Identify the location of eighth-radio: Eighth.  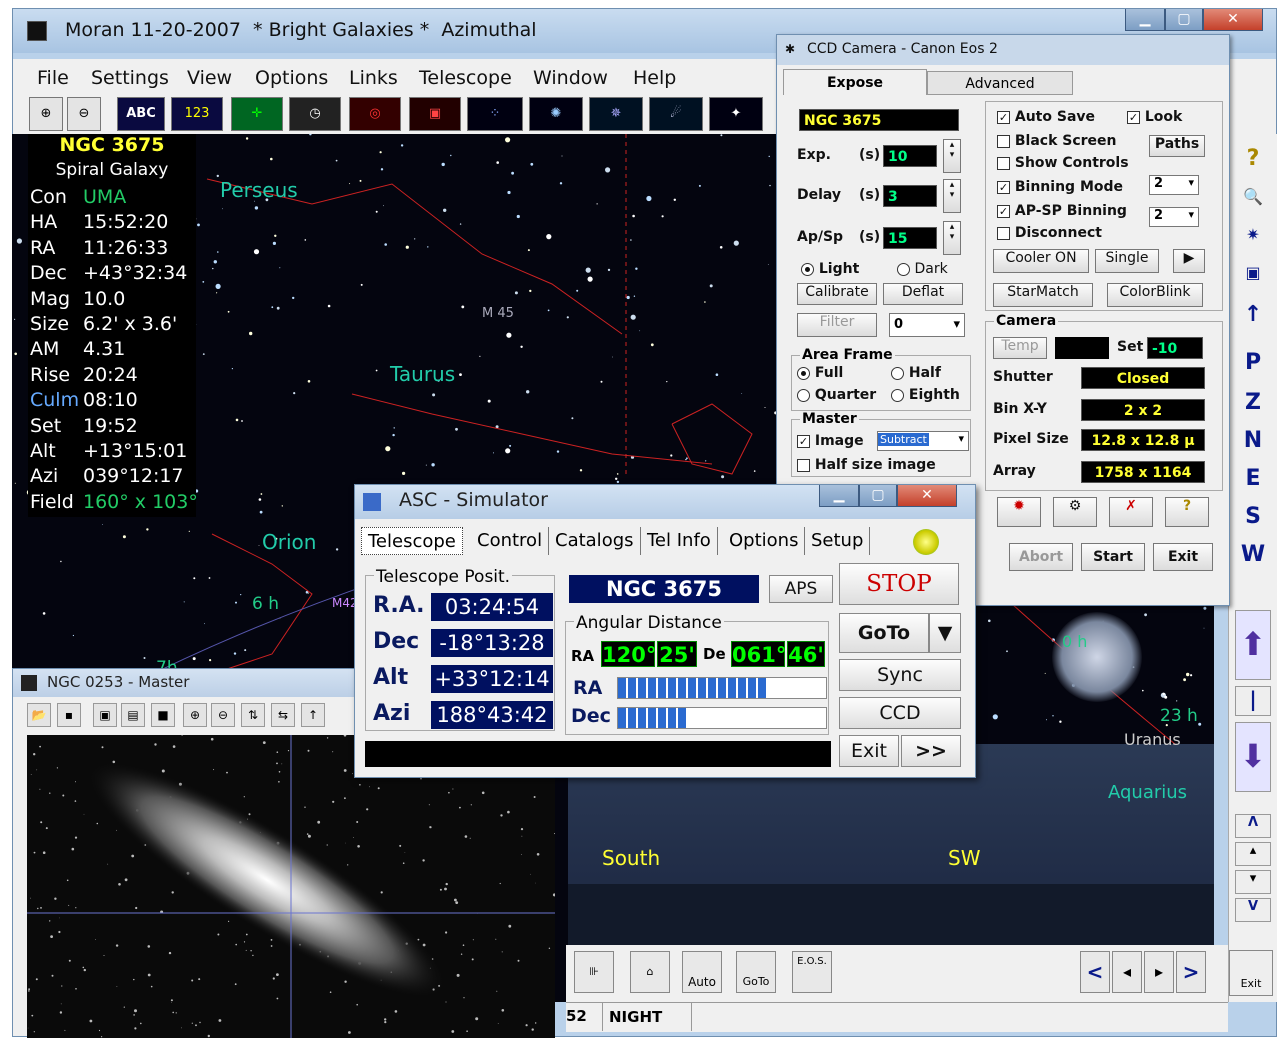
(925, 395).